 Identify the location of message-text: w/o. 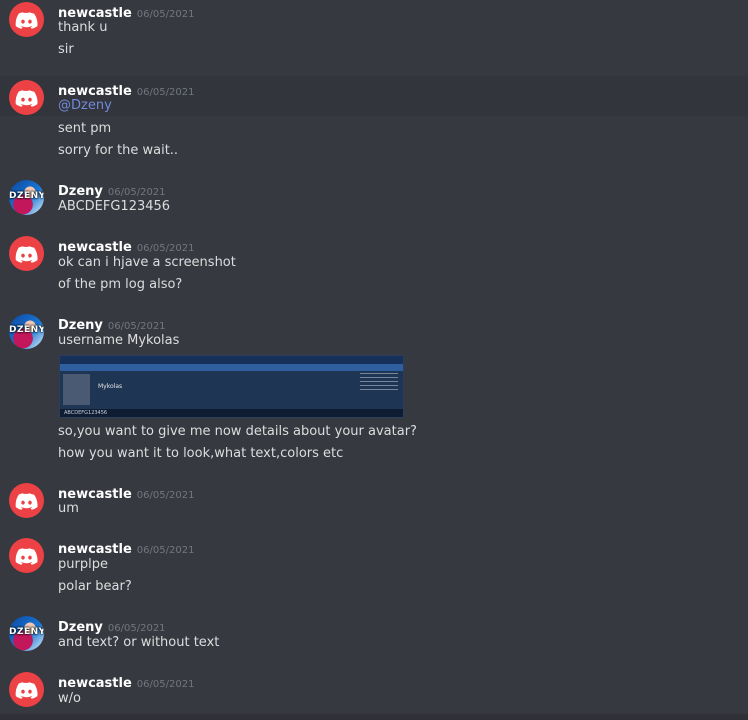
(69, 698).